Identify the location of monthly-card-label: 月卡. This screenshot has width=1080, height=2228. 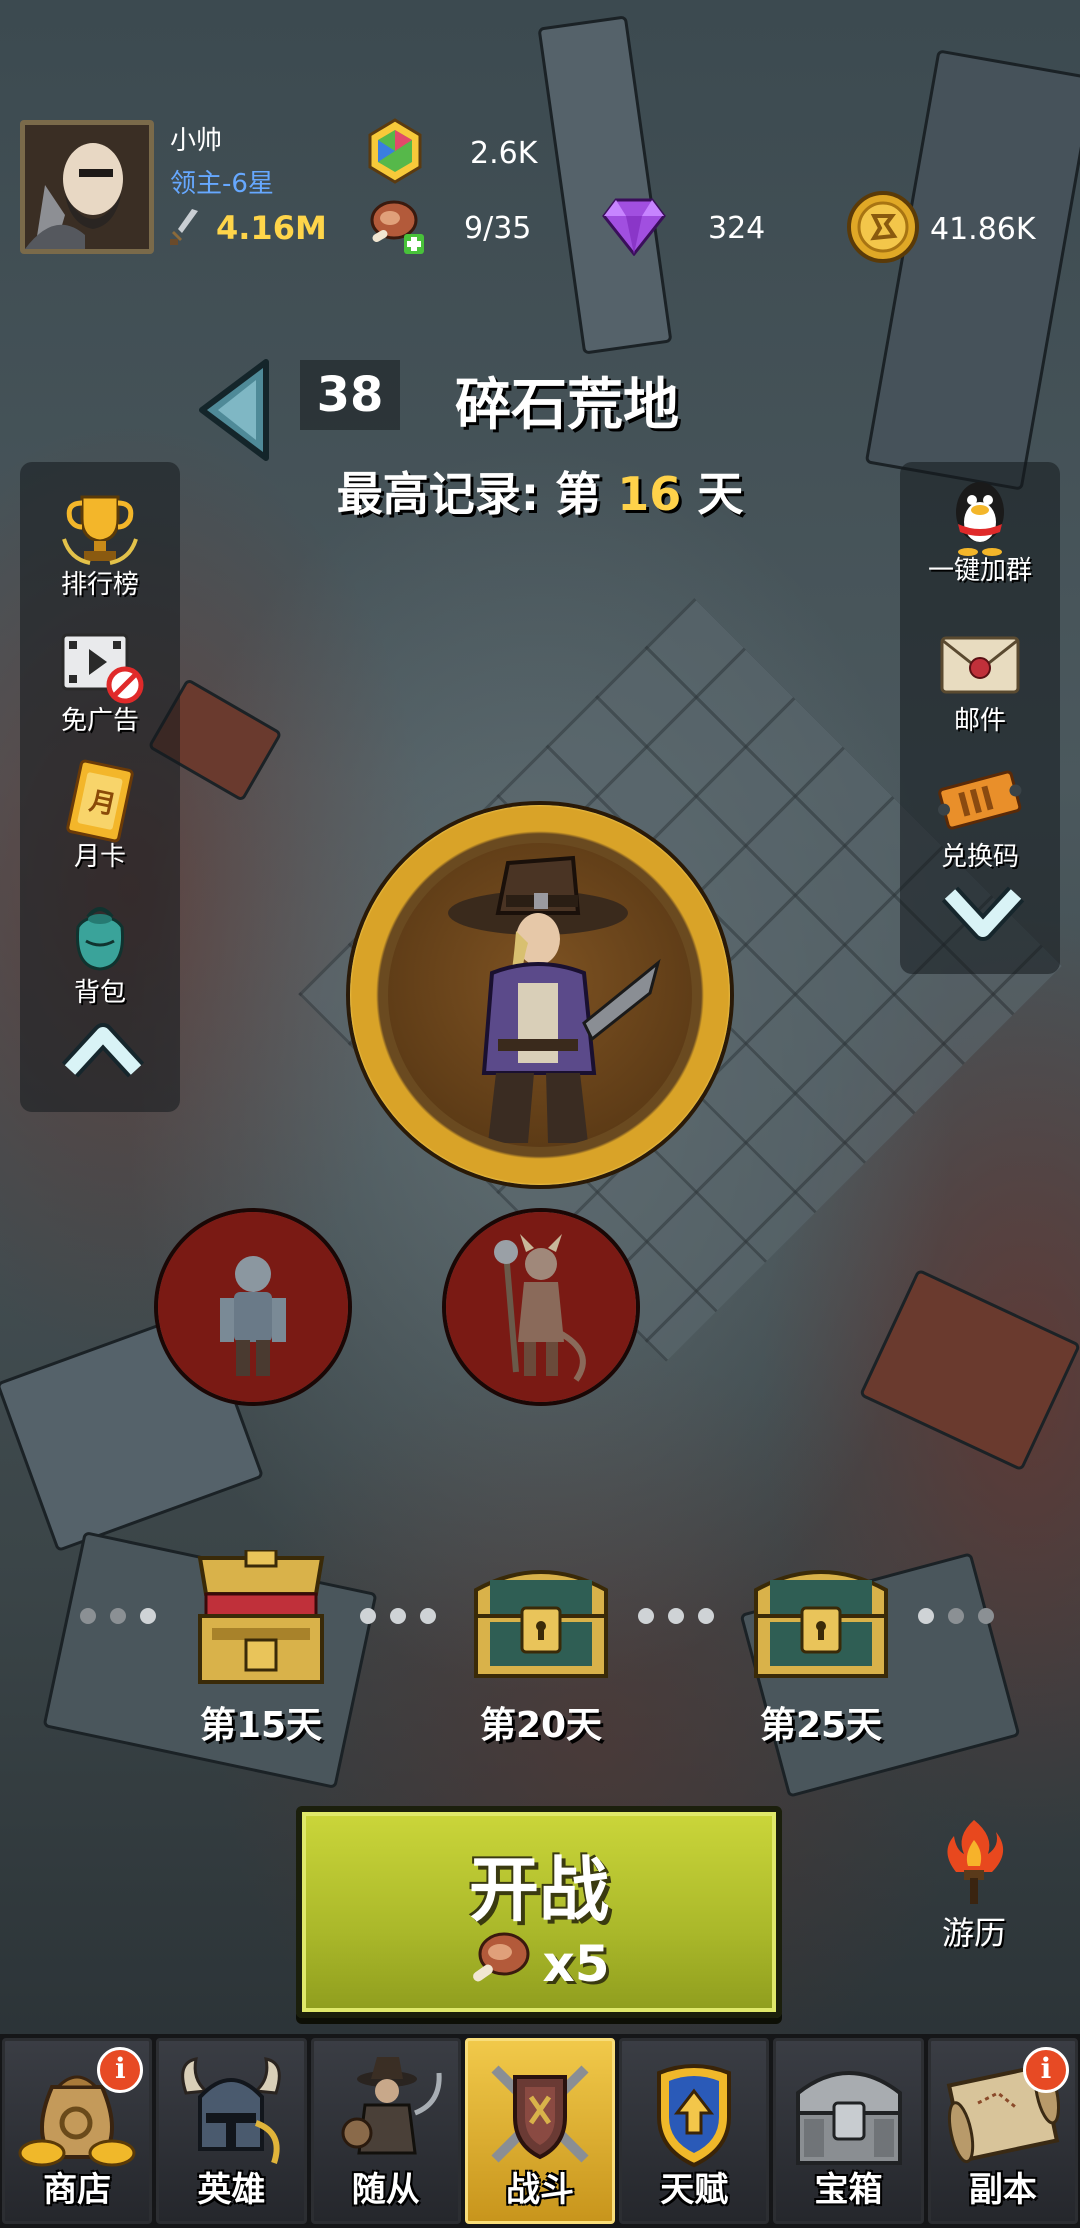
(99, 857).